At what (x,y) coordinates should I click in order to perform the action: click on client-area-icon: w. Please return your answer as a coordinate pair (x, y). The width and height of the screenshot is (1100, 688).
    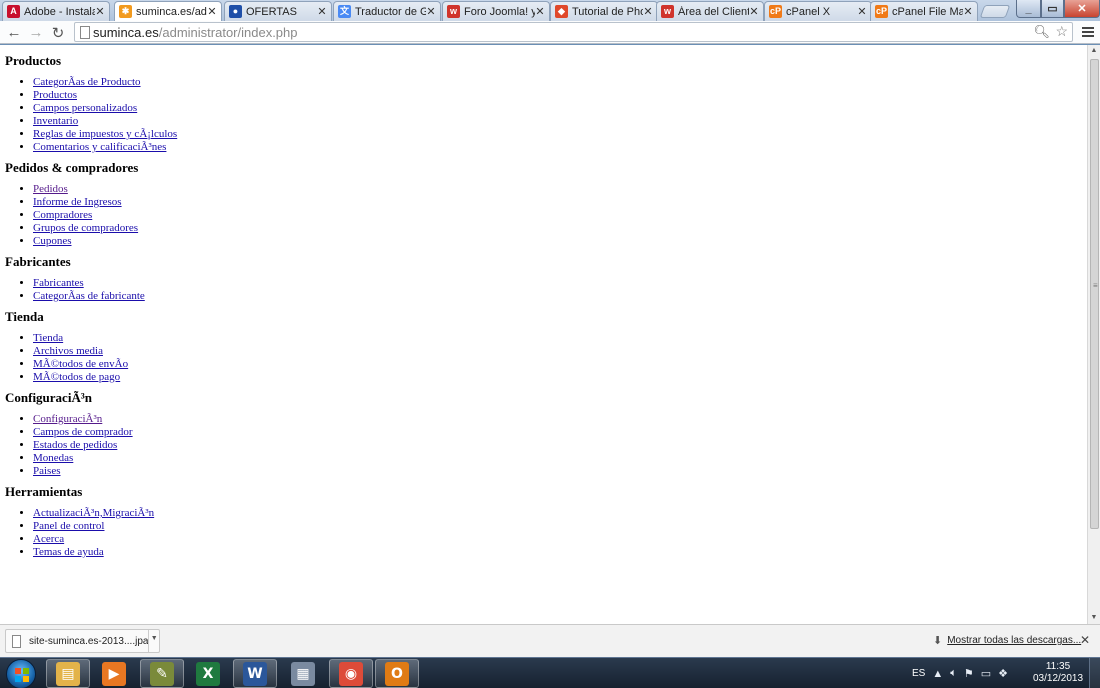
    Looking at the image, I should click on (667, 11).